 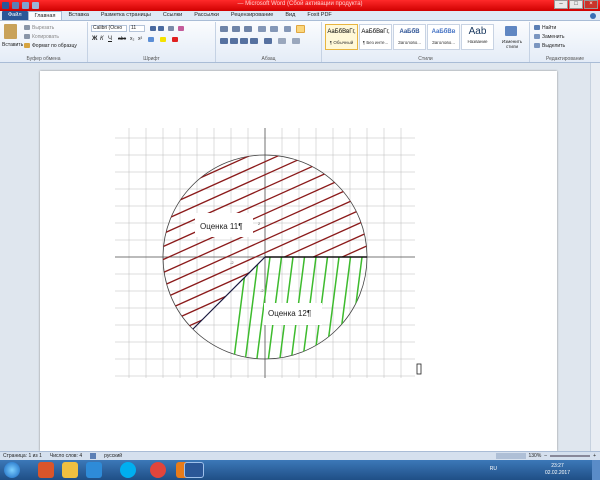 I want to click on show-marks-icon, so click(x=300, y=29).